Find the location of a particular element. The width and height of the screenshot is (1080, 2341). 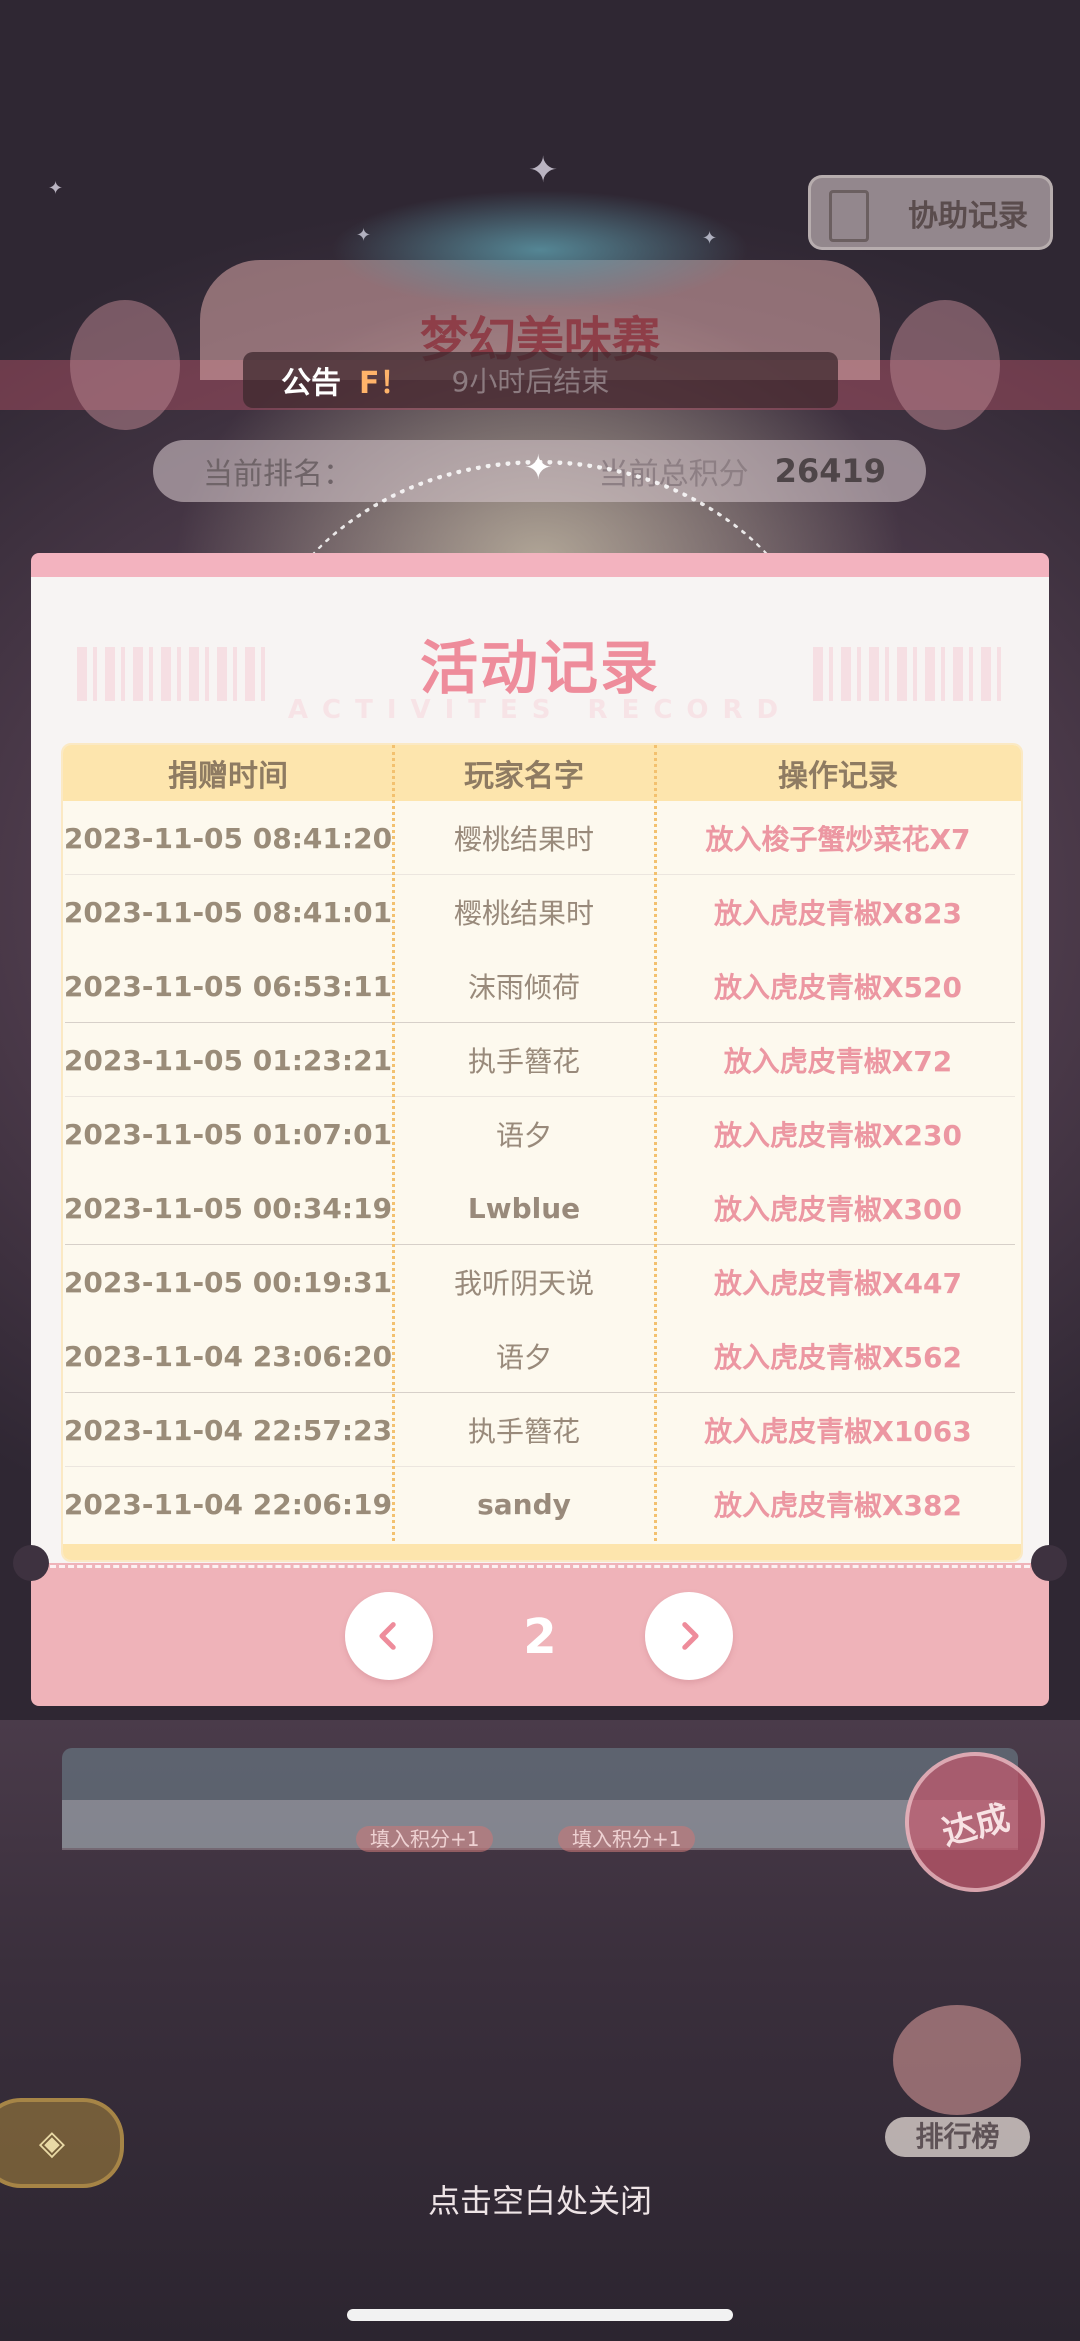

next-page-button is located at coordinates (689, 1636).